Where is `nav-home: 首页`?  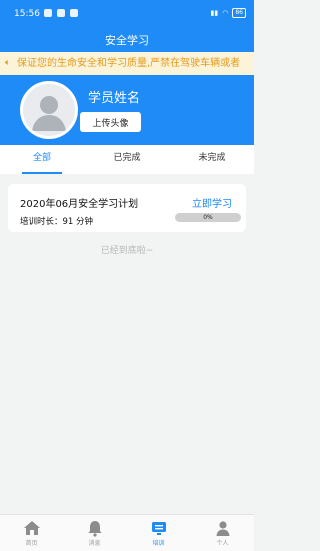 nav-home: 首页 is located at coordinates (31, 533).